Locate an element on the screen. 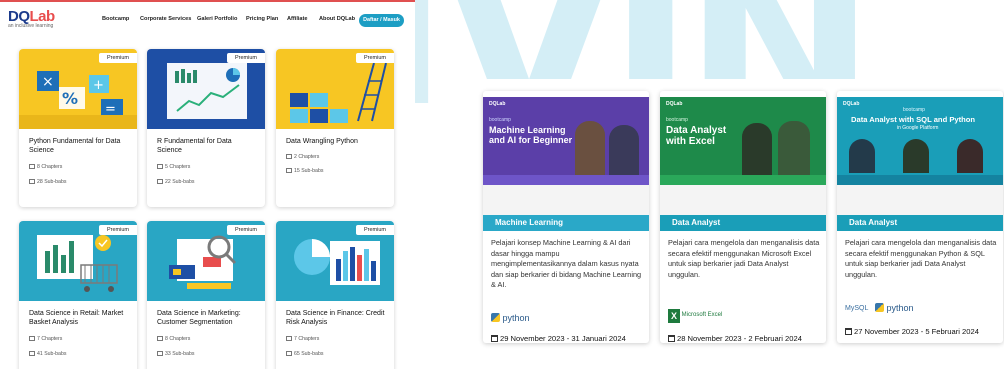 This screenshot has width=1004, height=369. course-thumbnail: × % + = Premium is located at coordinates (78, 89).